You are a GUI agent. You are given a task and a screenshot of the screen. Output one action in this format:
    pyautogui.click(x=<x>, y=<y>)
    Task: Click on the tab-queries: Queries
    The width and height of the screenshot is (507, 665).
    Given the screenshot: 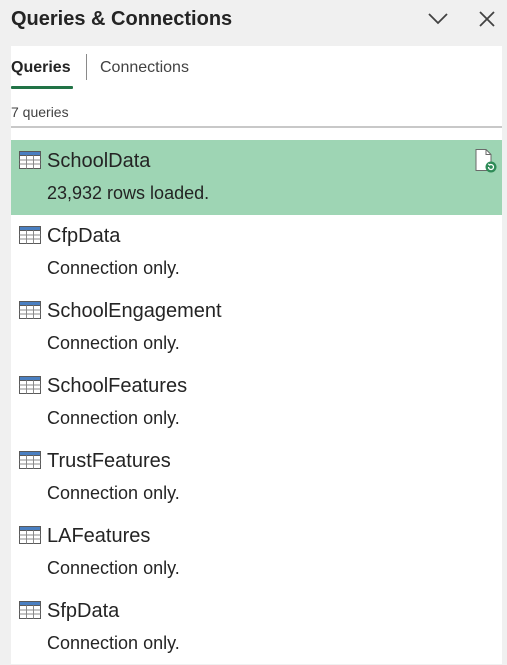 What is the action you would take?
    pyautogui.click(x=41, y=68)
    